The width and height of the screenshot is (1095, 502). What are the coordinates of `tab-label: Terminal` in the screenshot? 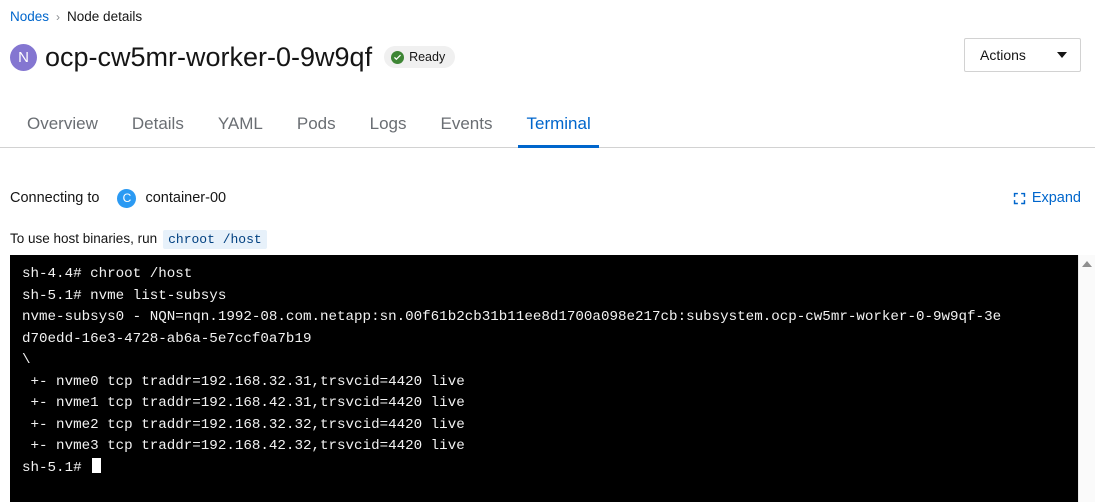 It's located at (558, 123).